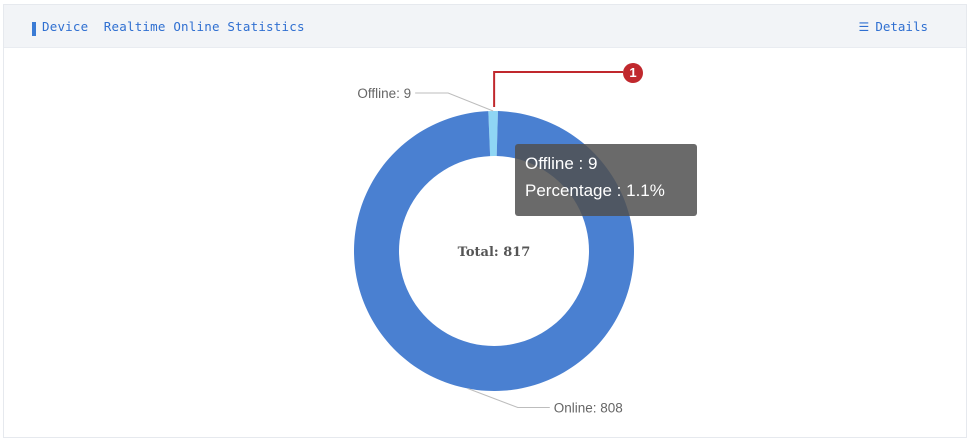  What do you see at coordinates (588, 408) in the screenshot?
I see `online-slice-label: Online: 808` at bounding box center [588, 408].